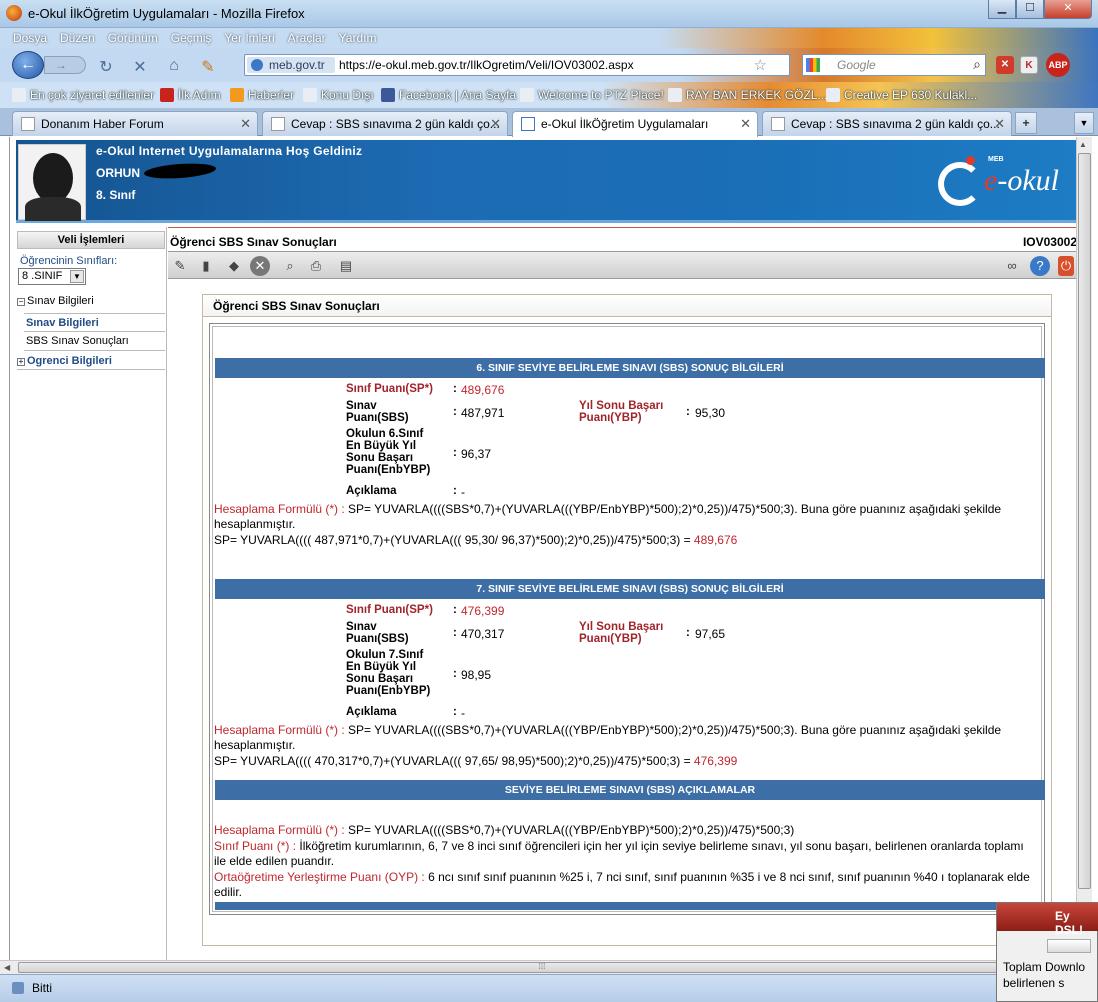 The height and width of the screenshot is (1002, 1098). Describe the element at coordinates (346, 266) in the screenshot. I see `export-icon: ▤` at that location.